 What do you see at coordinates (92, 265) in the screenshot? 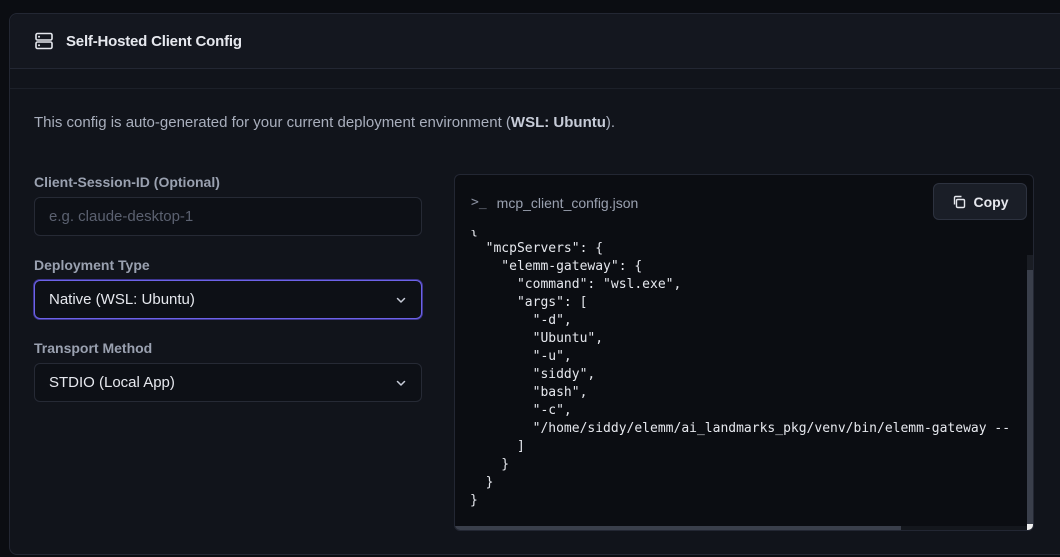
I see `deployment-type-label: Deployment Type` at bounding box center [92, 265].